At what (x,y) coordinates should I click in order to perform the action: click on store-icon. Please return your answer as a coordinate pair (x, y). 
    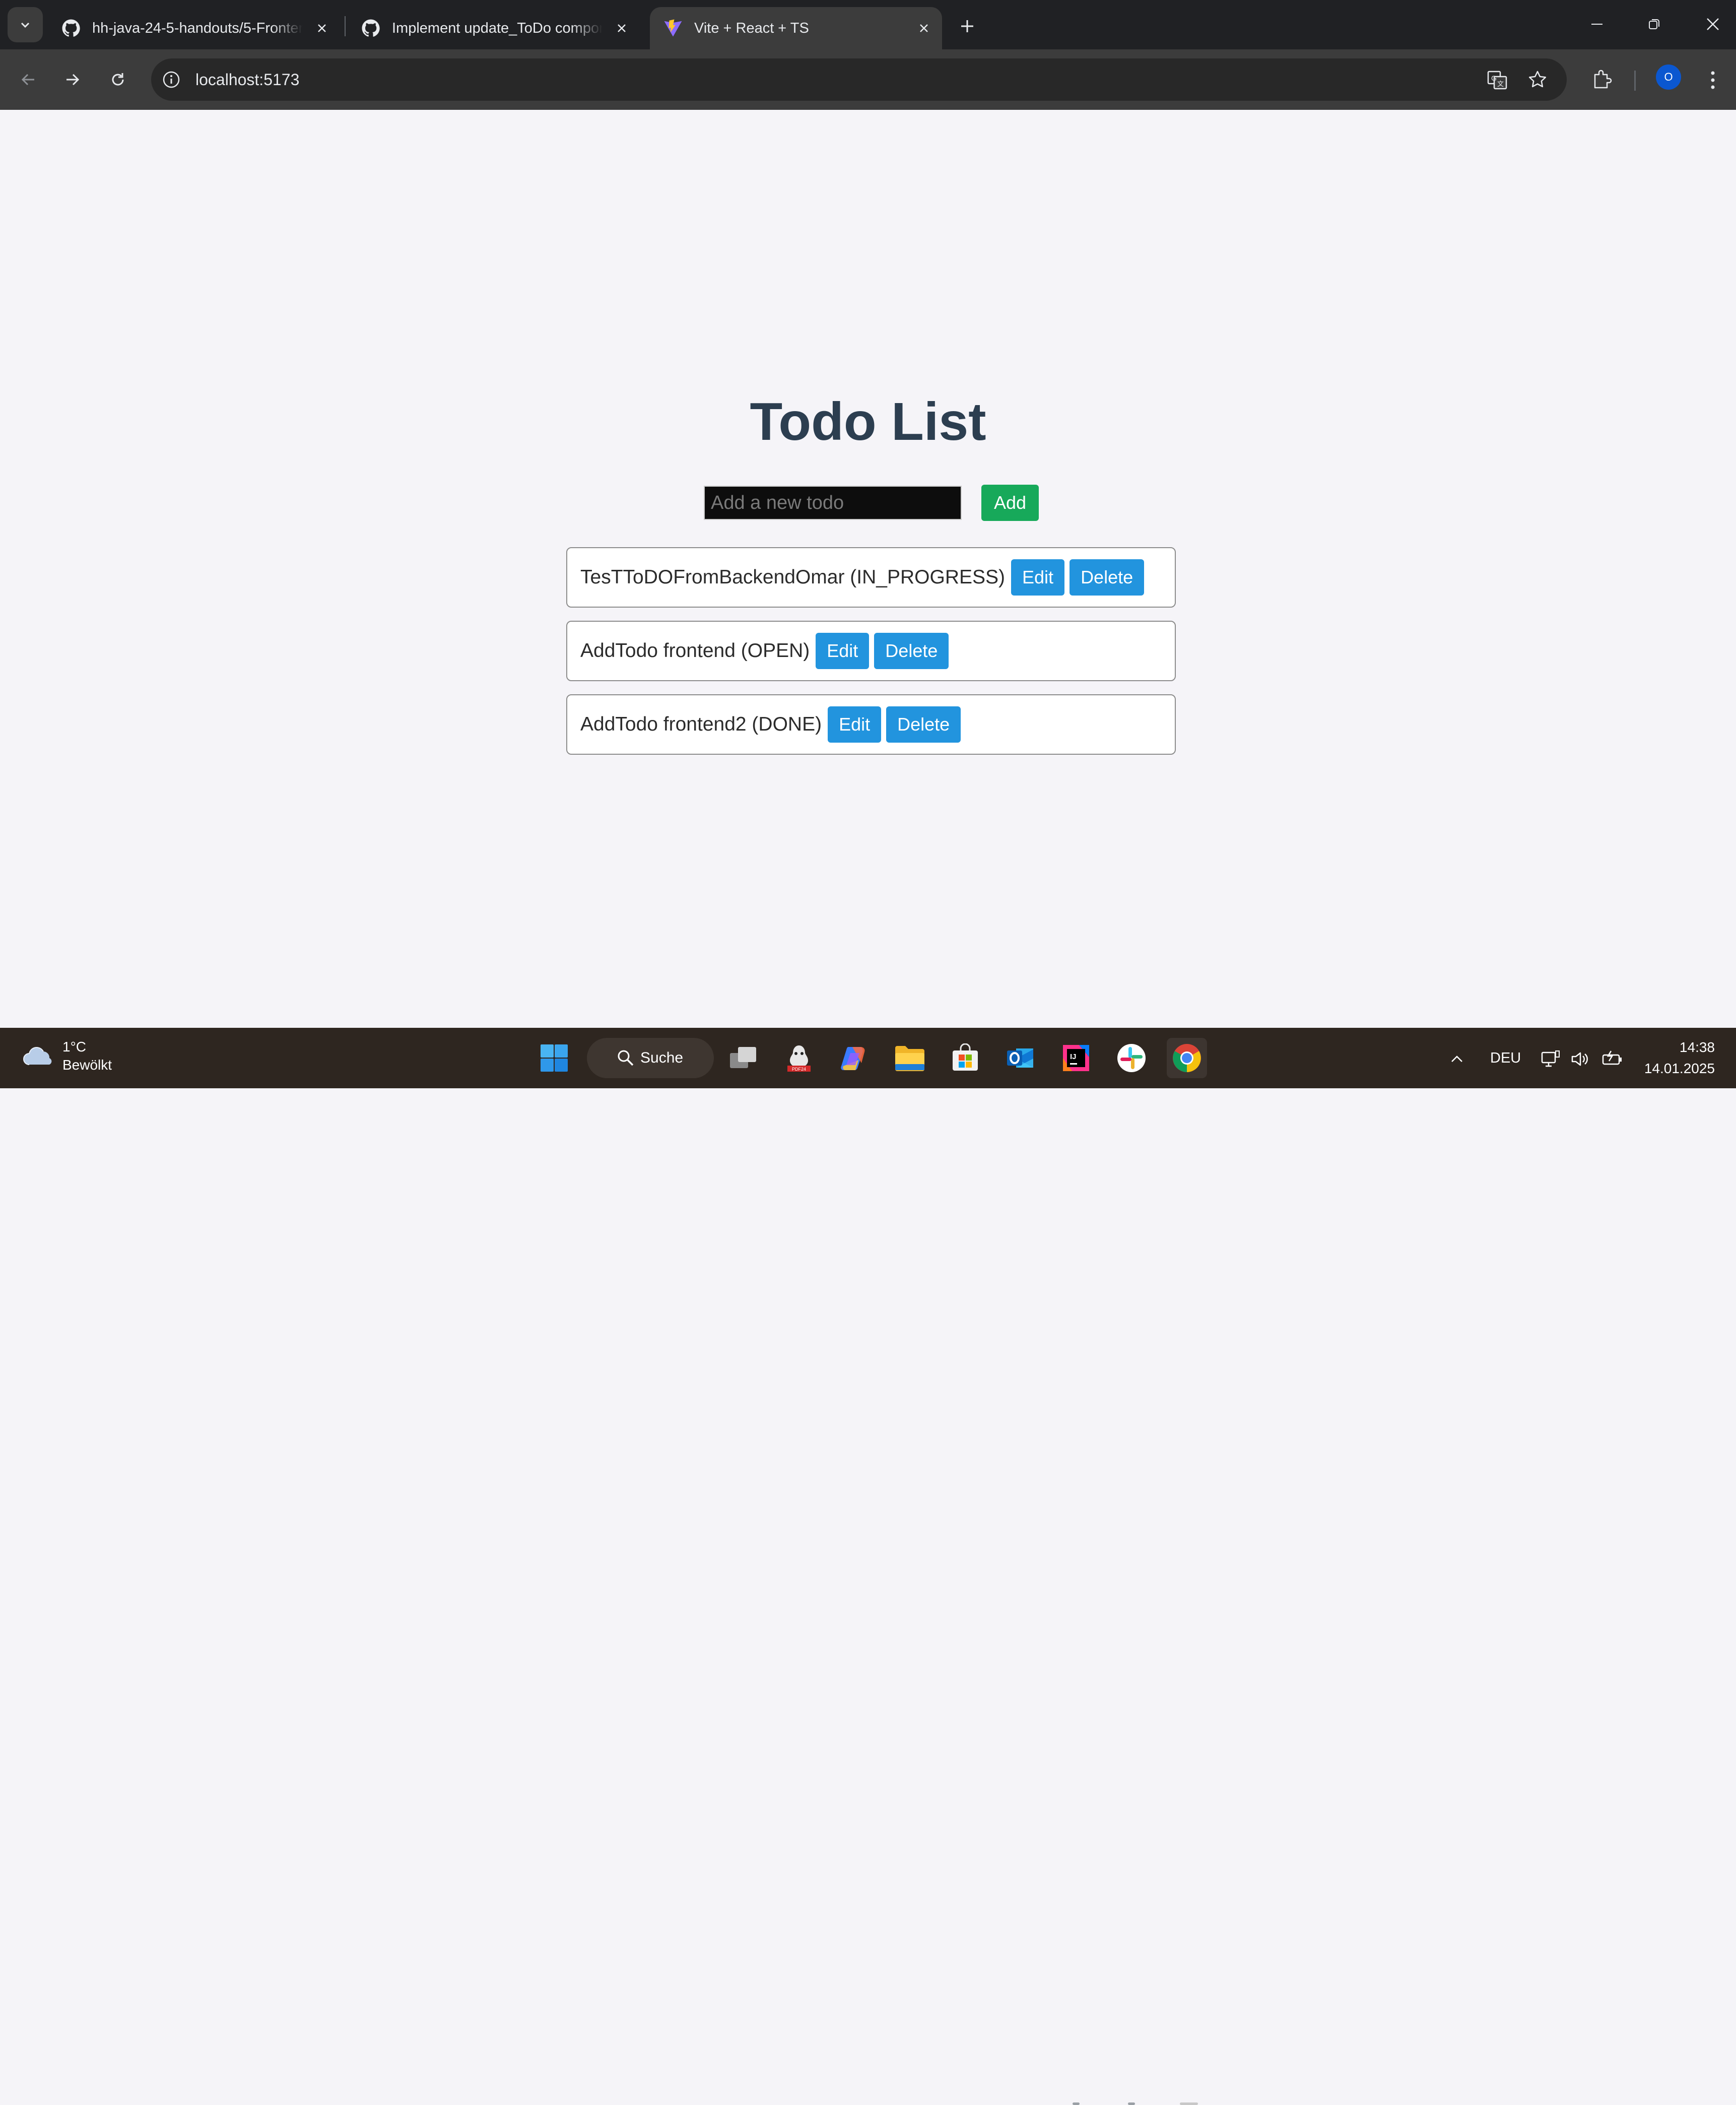
    Looking at the image, I should click on (965, 1057).